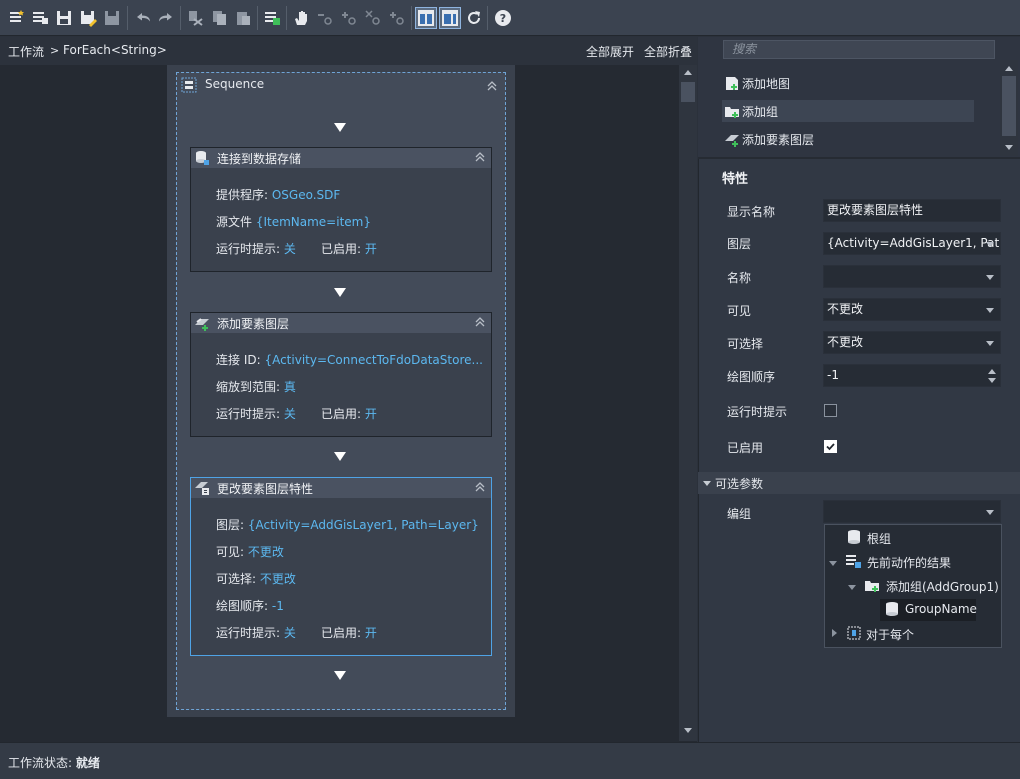  Describe the element at coordinates (848, 111) in the screenshot. I see `palette-item-add-group: 添加组` at that location.